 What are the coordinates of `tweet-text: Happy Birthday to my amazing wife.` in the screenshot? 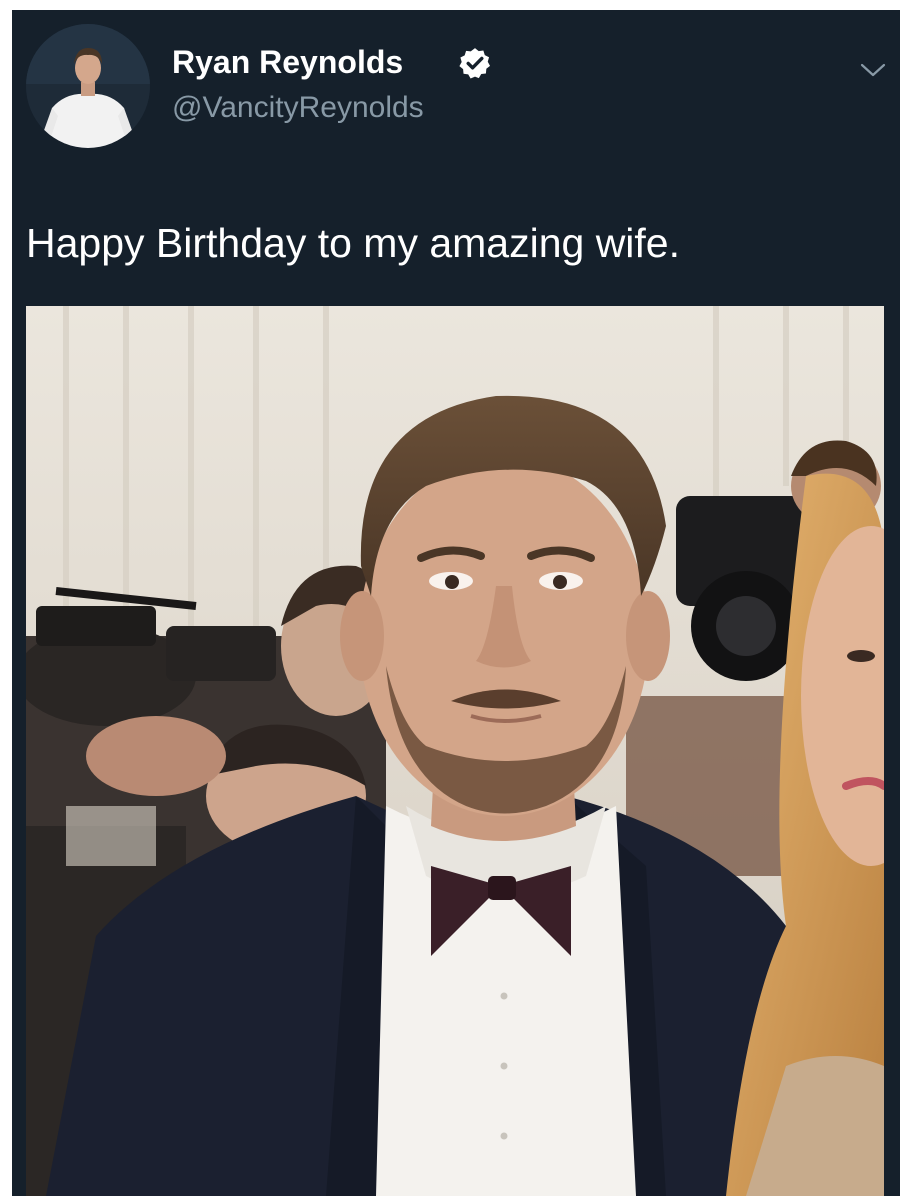 It's located at (353, 243).